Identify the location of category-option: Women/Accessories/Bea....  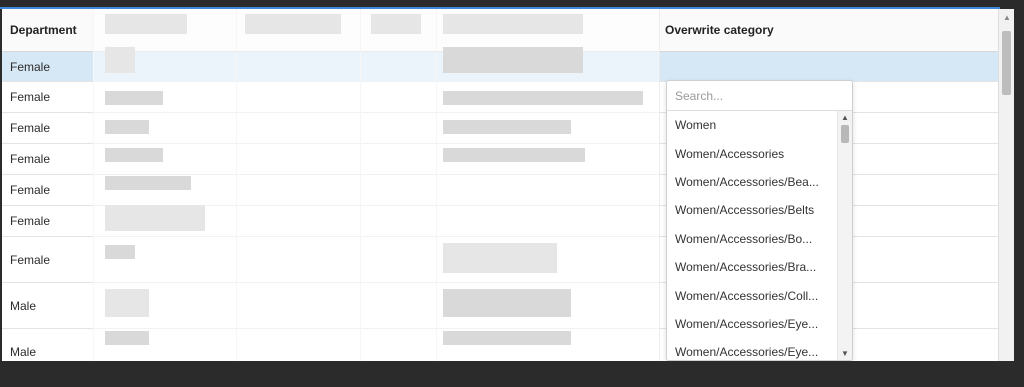
(752, 182).